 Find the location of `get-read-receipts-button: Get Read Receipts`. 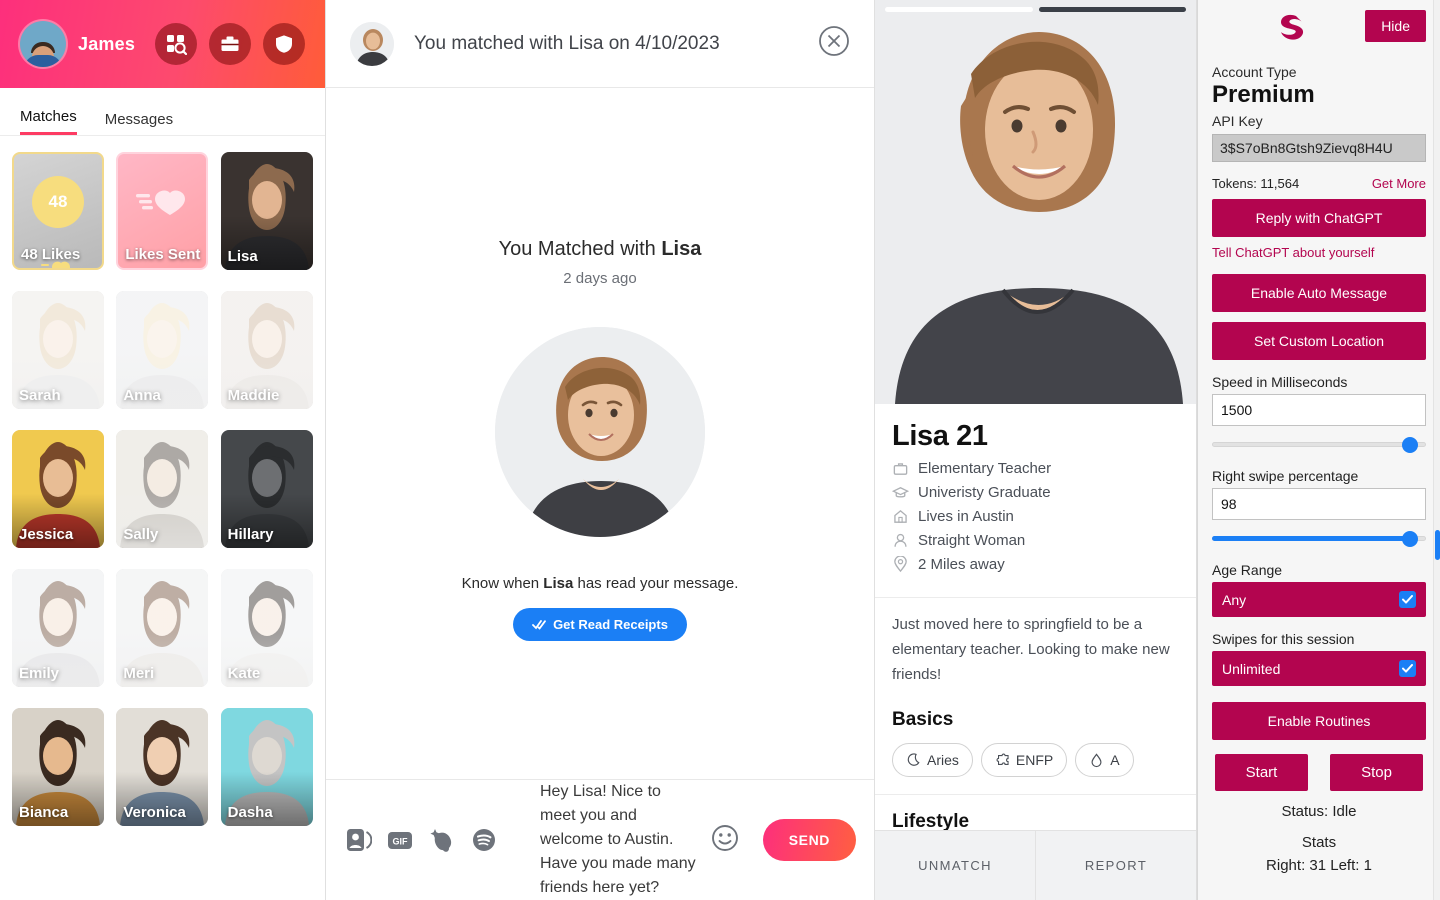

get-read-receipts-button: Get Read Receipts is located at coordinates (600, 624).